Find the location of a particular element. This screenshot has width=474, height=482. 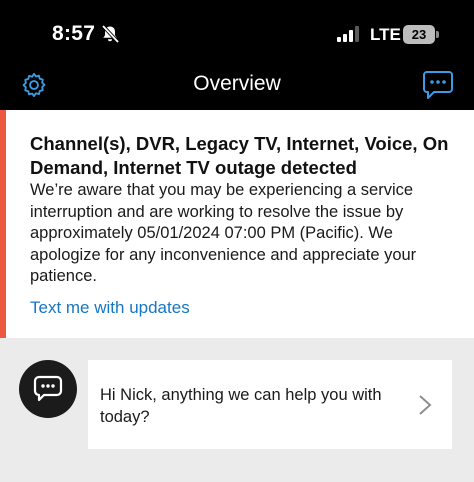

network-type-label: LTE is located at coordinates (385, 34).